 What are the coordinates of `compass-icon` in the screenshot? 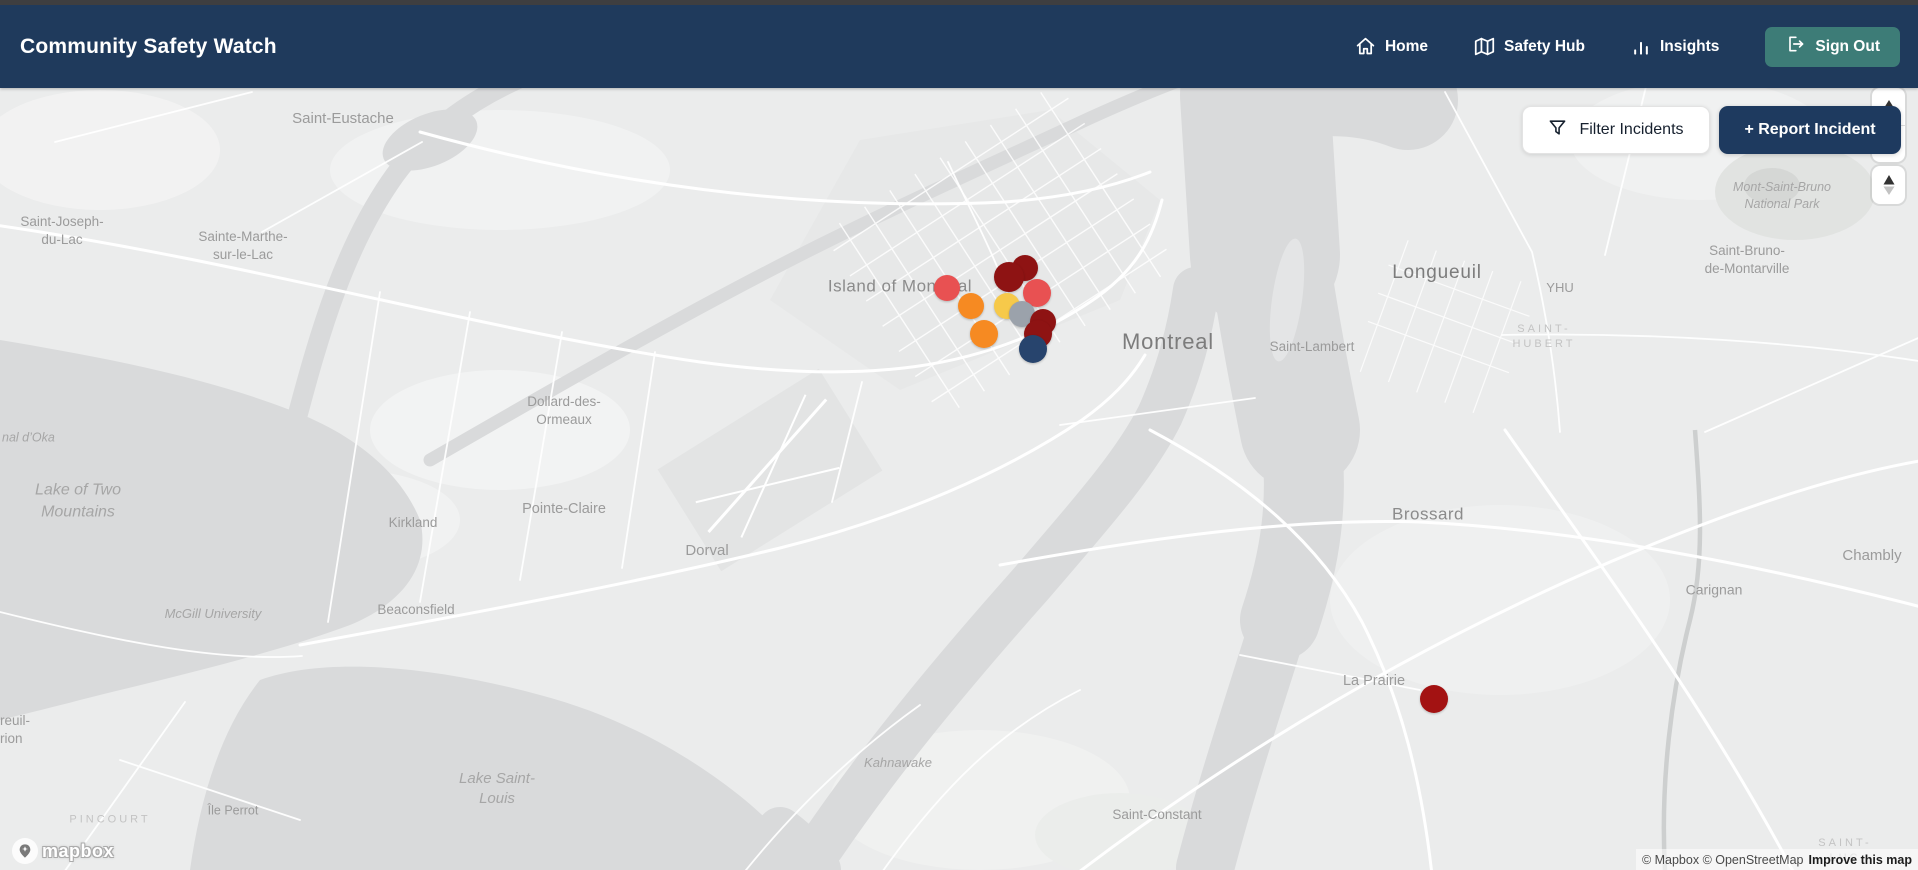 It's located at (1888, 185).